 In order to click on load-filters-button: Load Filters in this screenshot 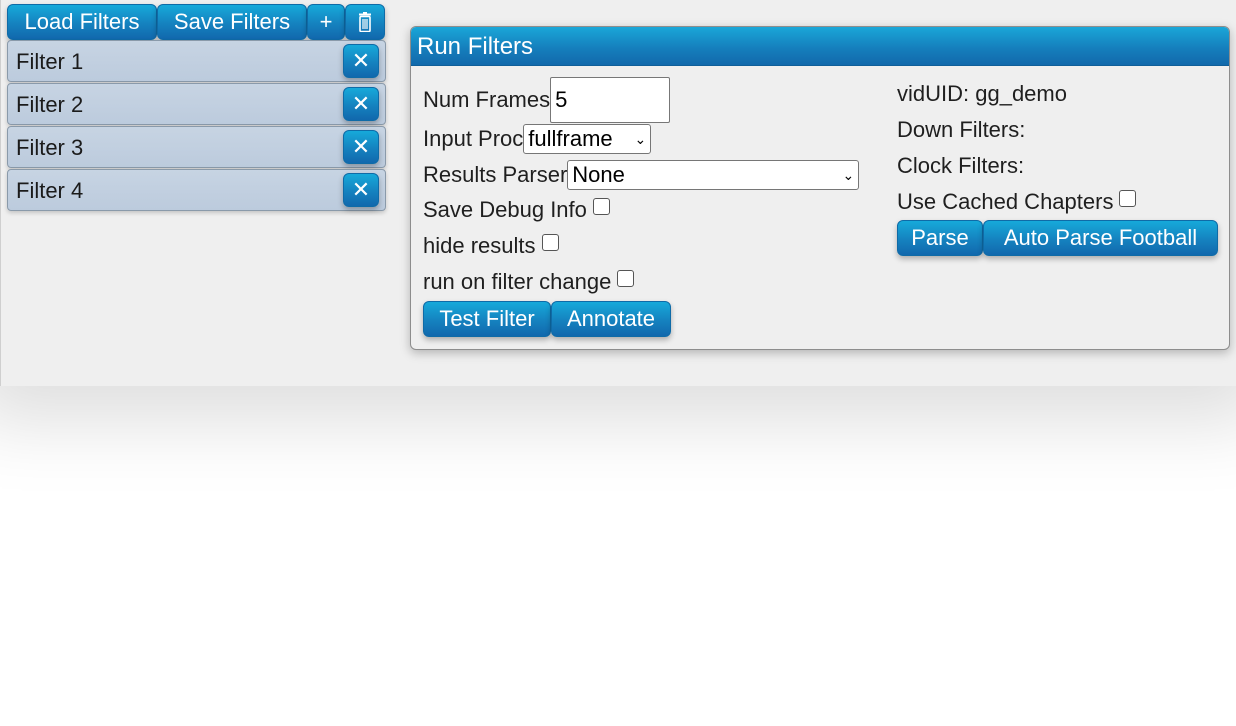, I will do `click(82, 22)`.